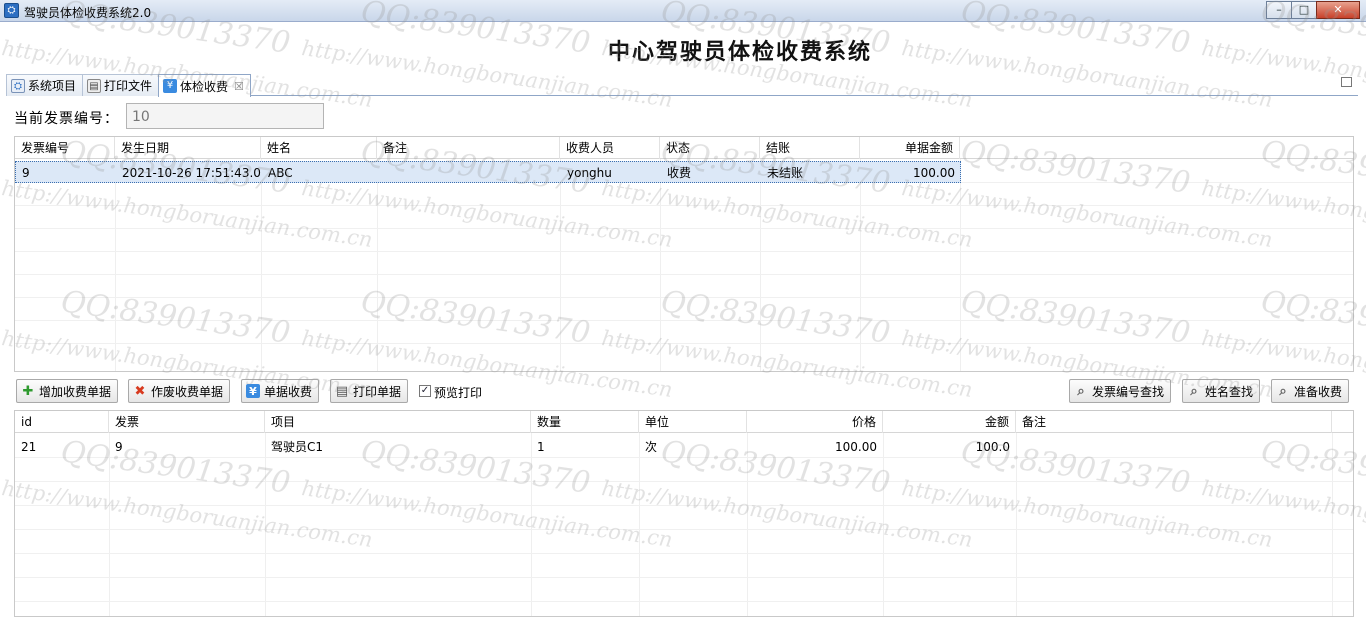 The width and height of the screenshot is (1366, 617). I want to click on add-charge-bill-button: ✚ 增加收费单据, so click(67, 391).